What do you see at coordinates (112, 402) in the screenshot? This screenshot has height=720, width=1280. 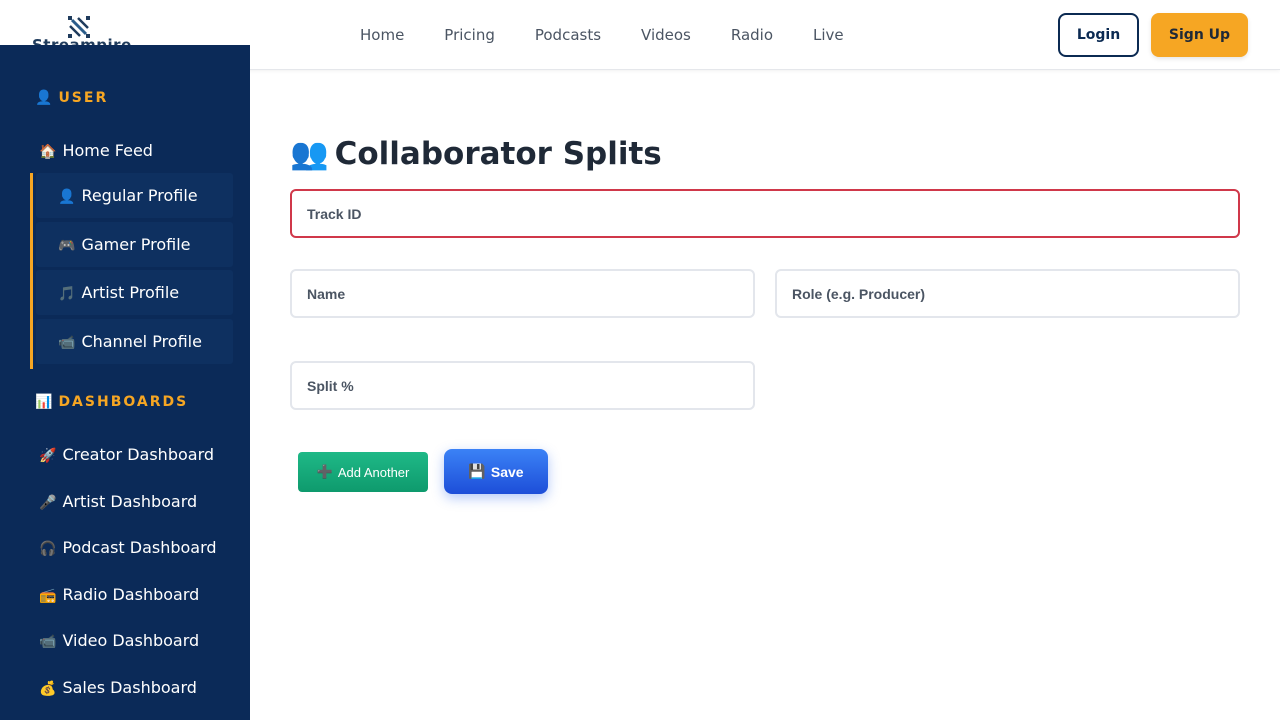 I see `sidebar-section-dashboards: 📊 DASHBOARDS` at bounding box center [112, 402].